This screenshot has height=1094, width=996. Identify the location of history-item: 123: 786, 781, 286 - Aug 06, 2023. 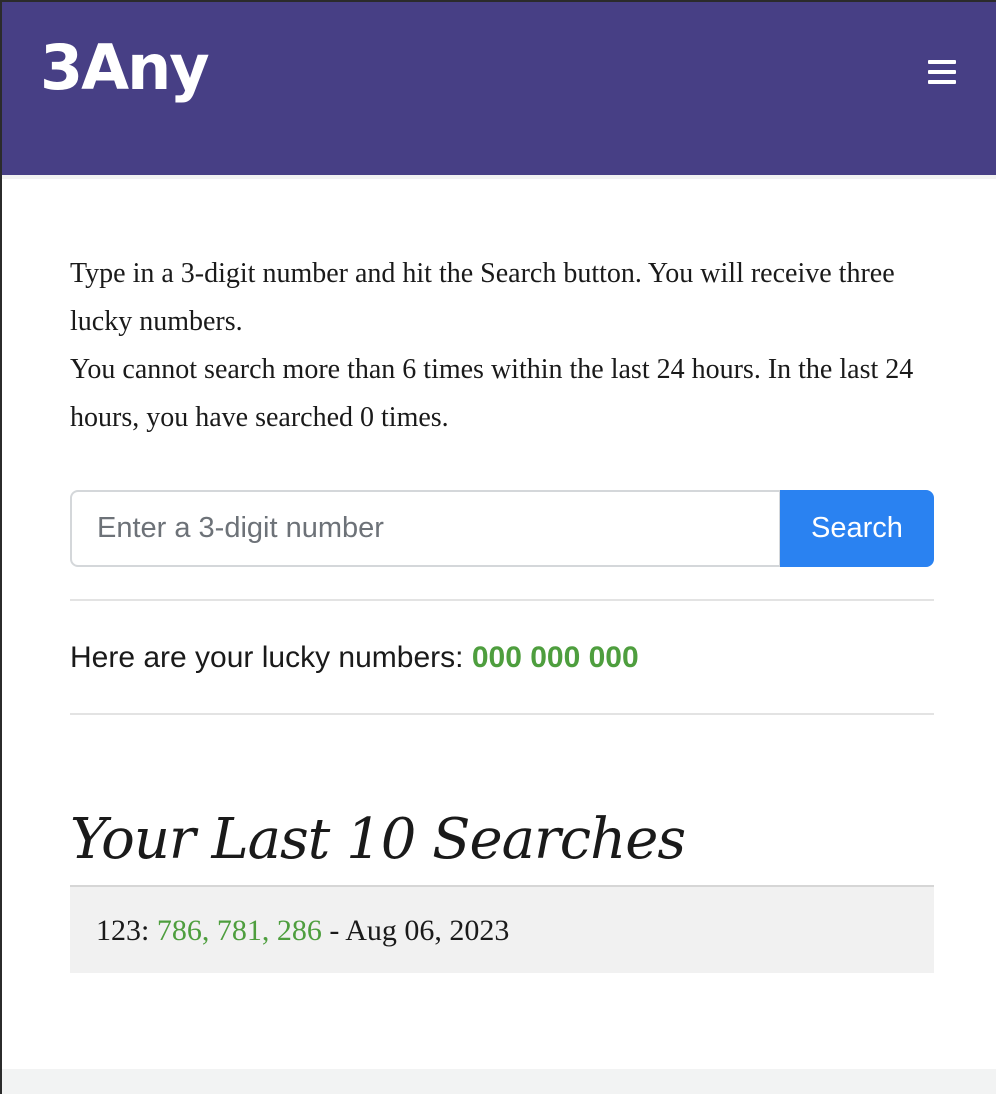
(303, 930).